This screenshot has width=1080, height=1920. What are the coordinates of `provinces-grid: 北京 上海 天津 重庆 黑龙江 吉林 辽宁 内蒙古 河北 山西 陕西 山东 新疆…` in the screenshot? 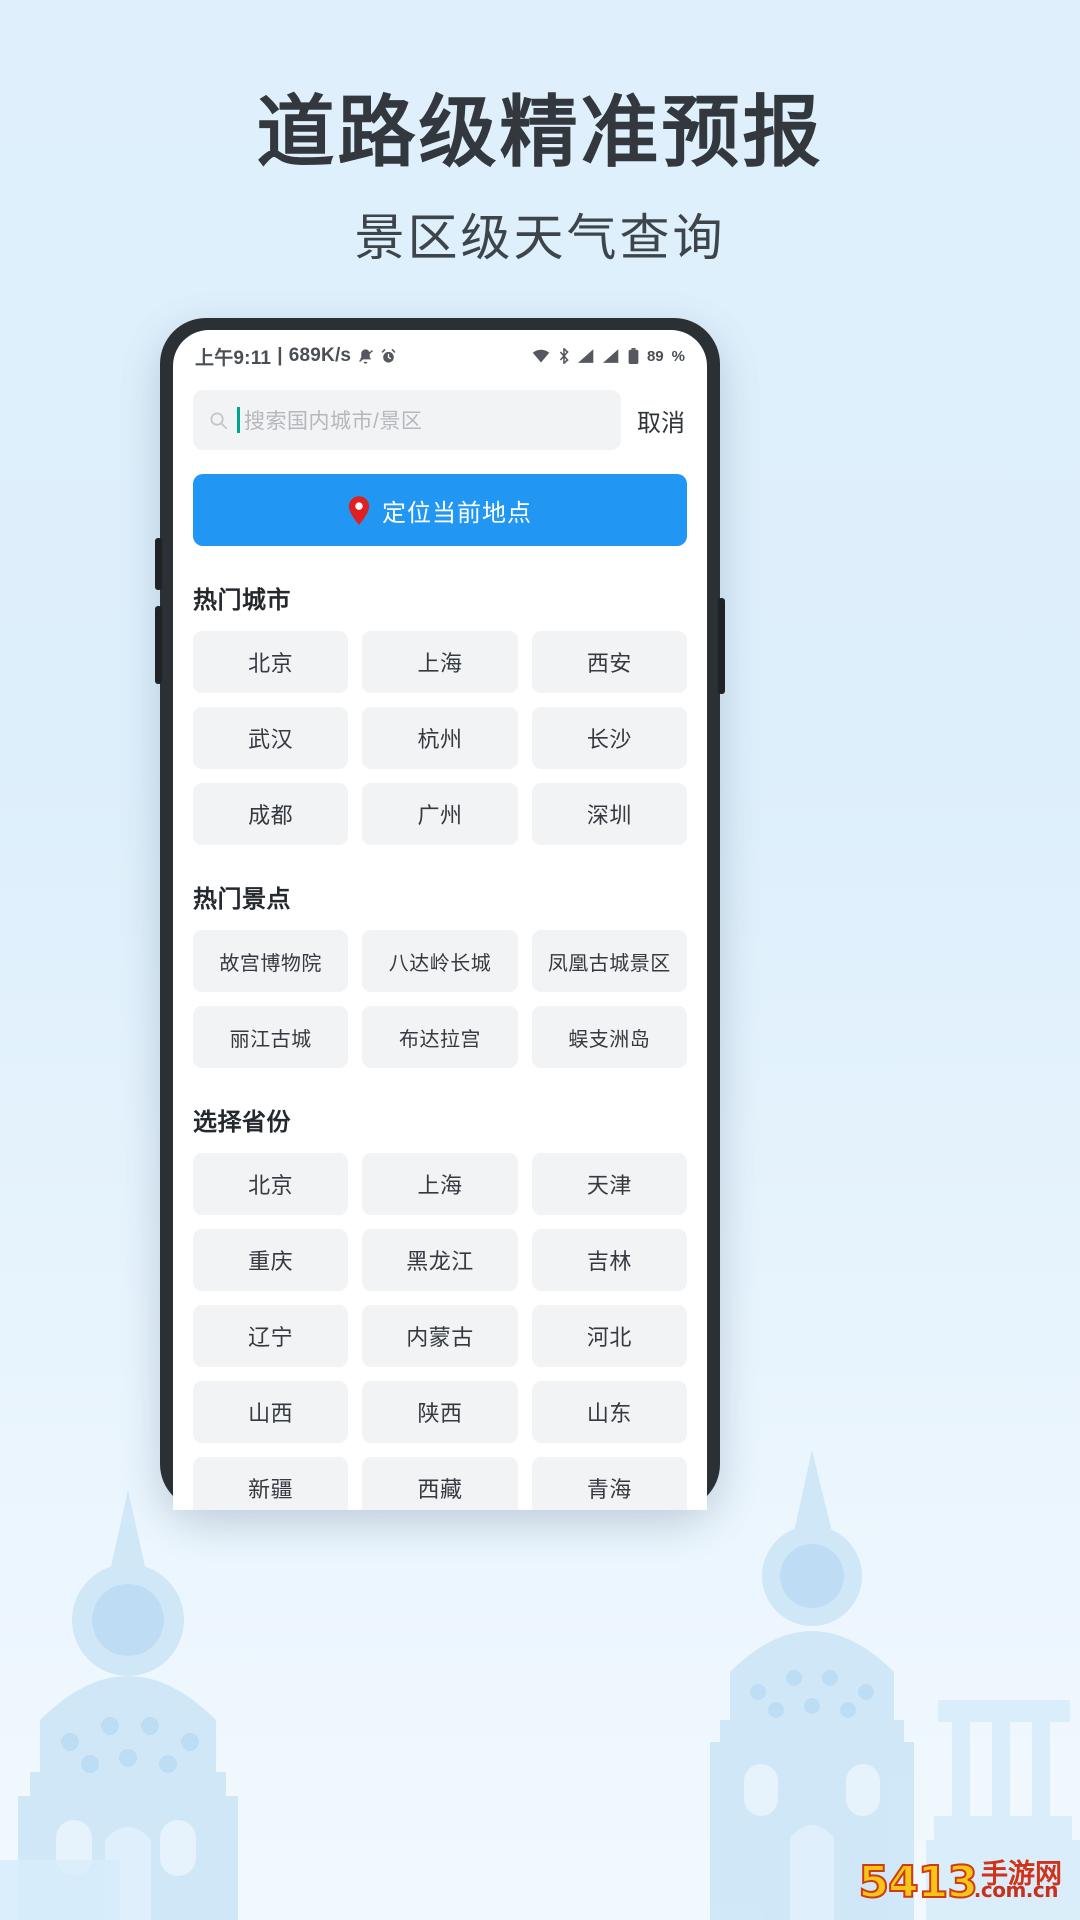 It's located at (440, 1326).